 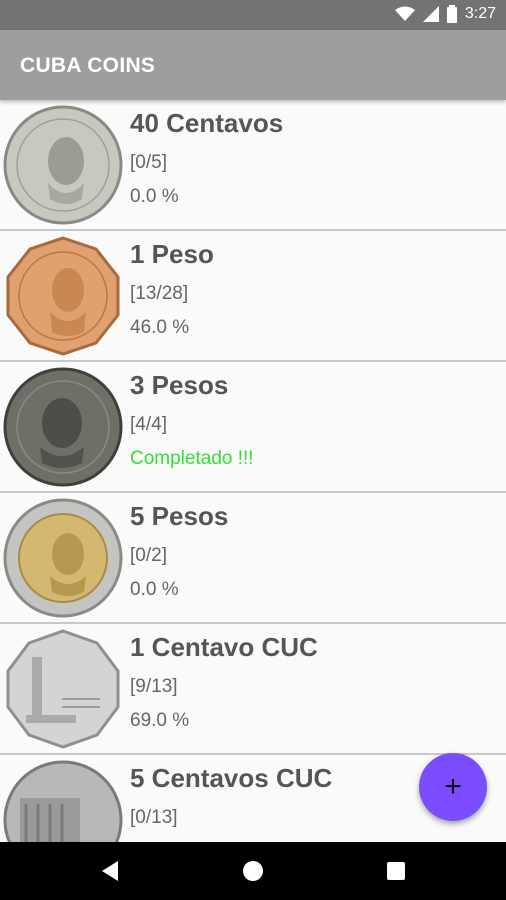 What do you see at coordinates (148, 162) in the screenshot?
I see `coin-count: [0/5]` at bounding box center [148, 162].